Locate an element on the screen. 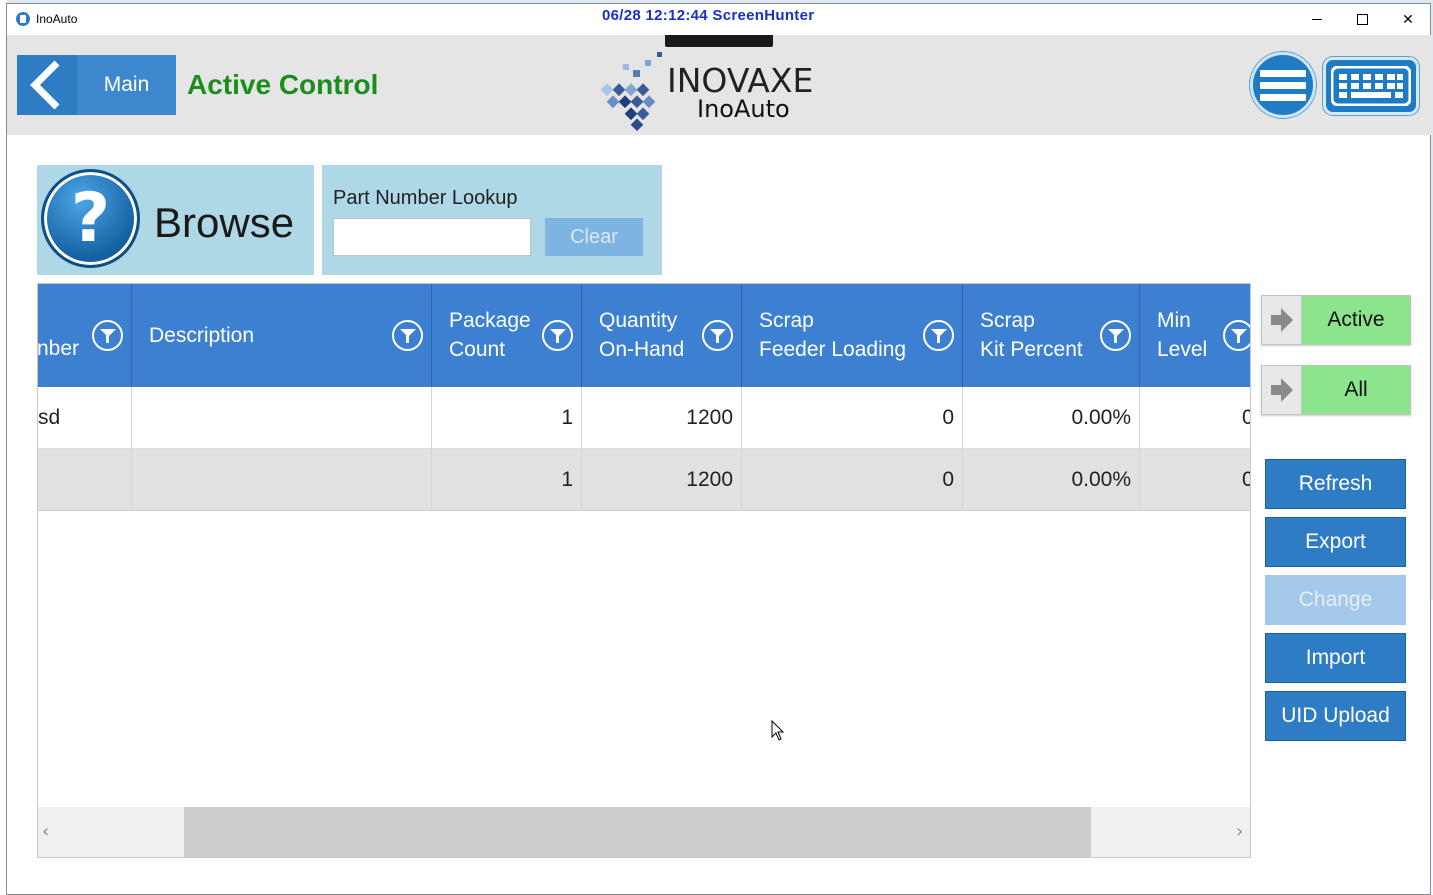 This screenshot has height=895, width=1433. cell-part-number: sd is located at coordinates (85, 418).